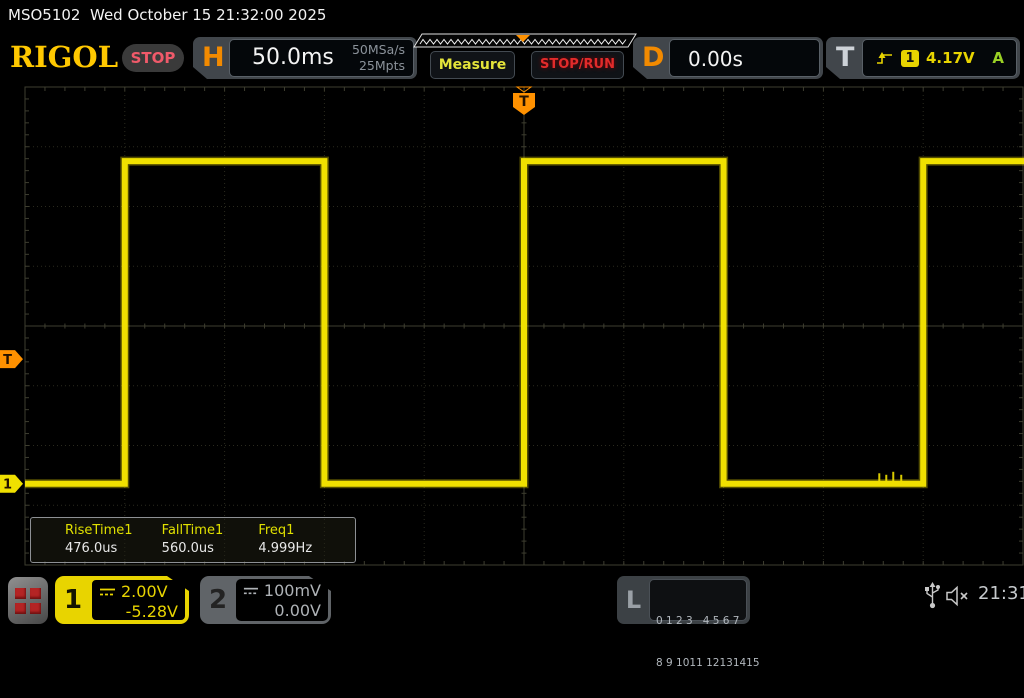 This screenshot has height=698, width=1024. I want to click on channel2-offset: 0.00V, so click(297, 610).